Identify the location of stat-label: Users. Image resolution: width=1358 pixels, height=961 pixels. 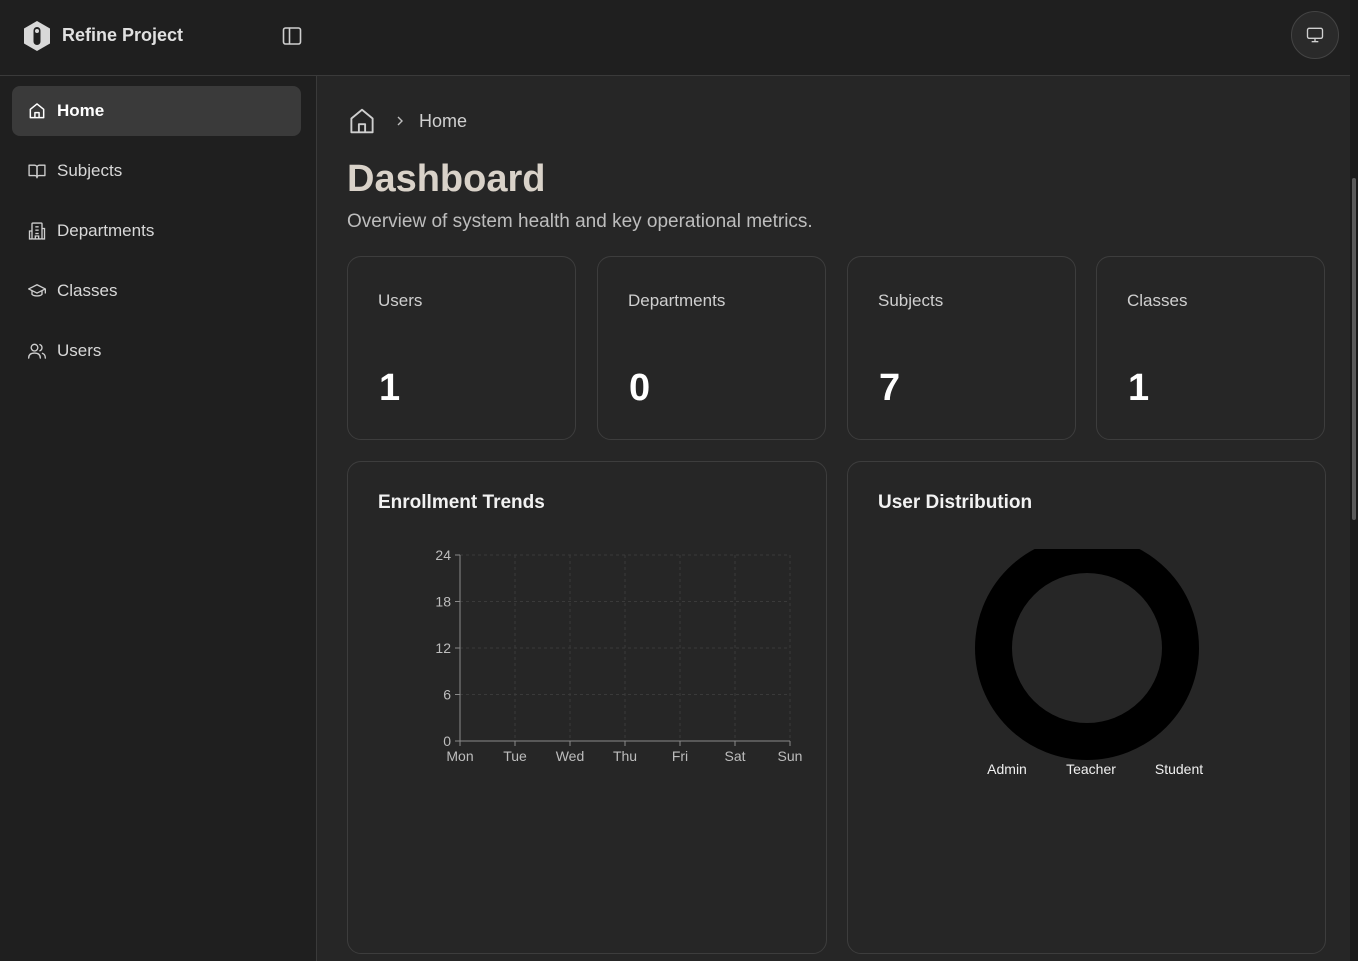
(400, 300).